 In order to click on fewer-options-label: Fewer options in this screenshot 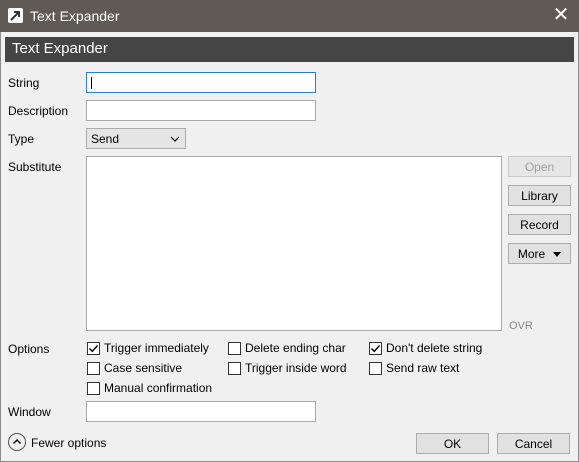, I will do `click(69, 443)`.